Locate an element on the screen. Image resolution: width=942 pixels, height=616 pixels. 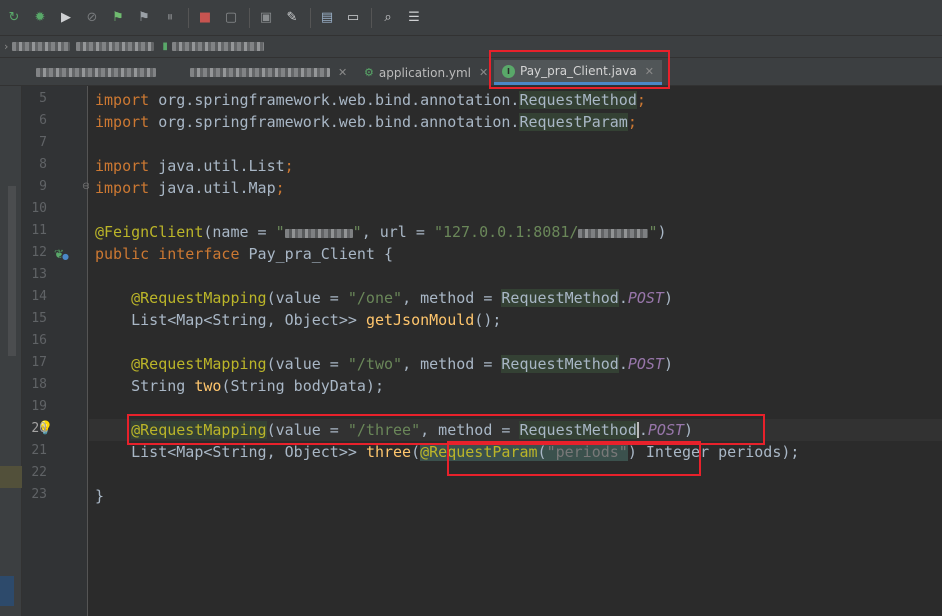
code-text: , method = is located at coordinates (452, 364).